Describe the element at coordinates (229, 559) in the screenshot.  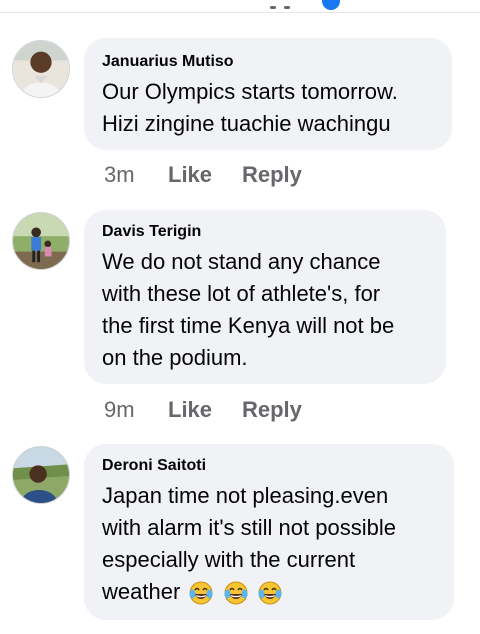
I see `comment-line: especially with the current` at that location.